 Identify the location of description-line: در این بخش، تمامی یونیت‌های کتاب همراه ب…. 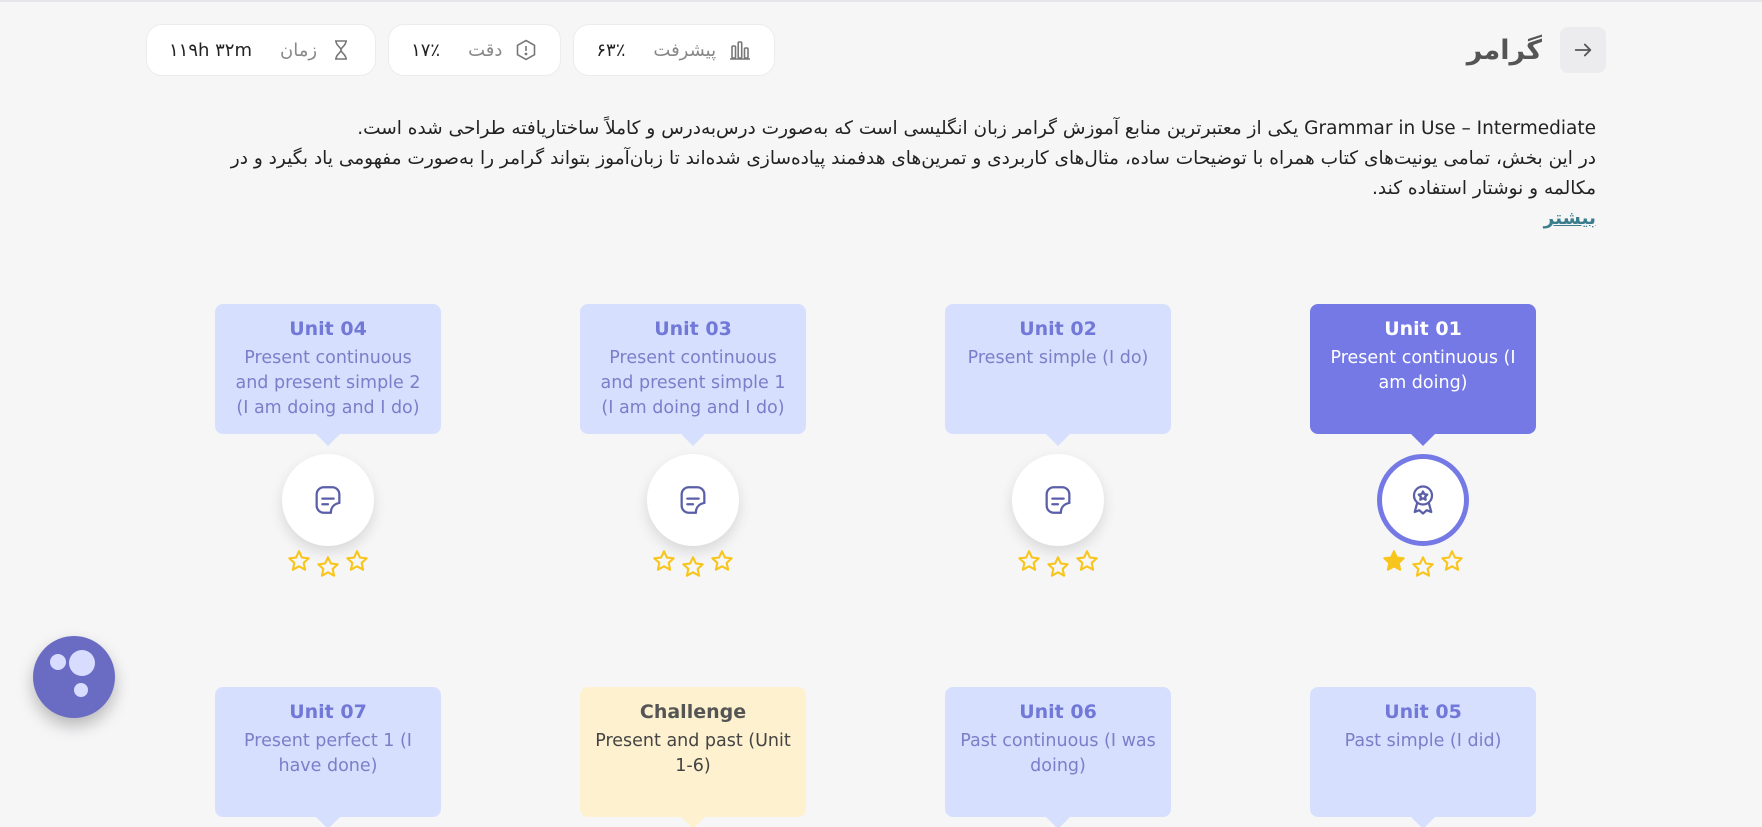
(913, 173).